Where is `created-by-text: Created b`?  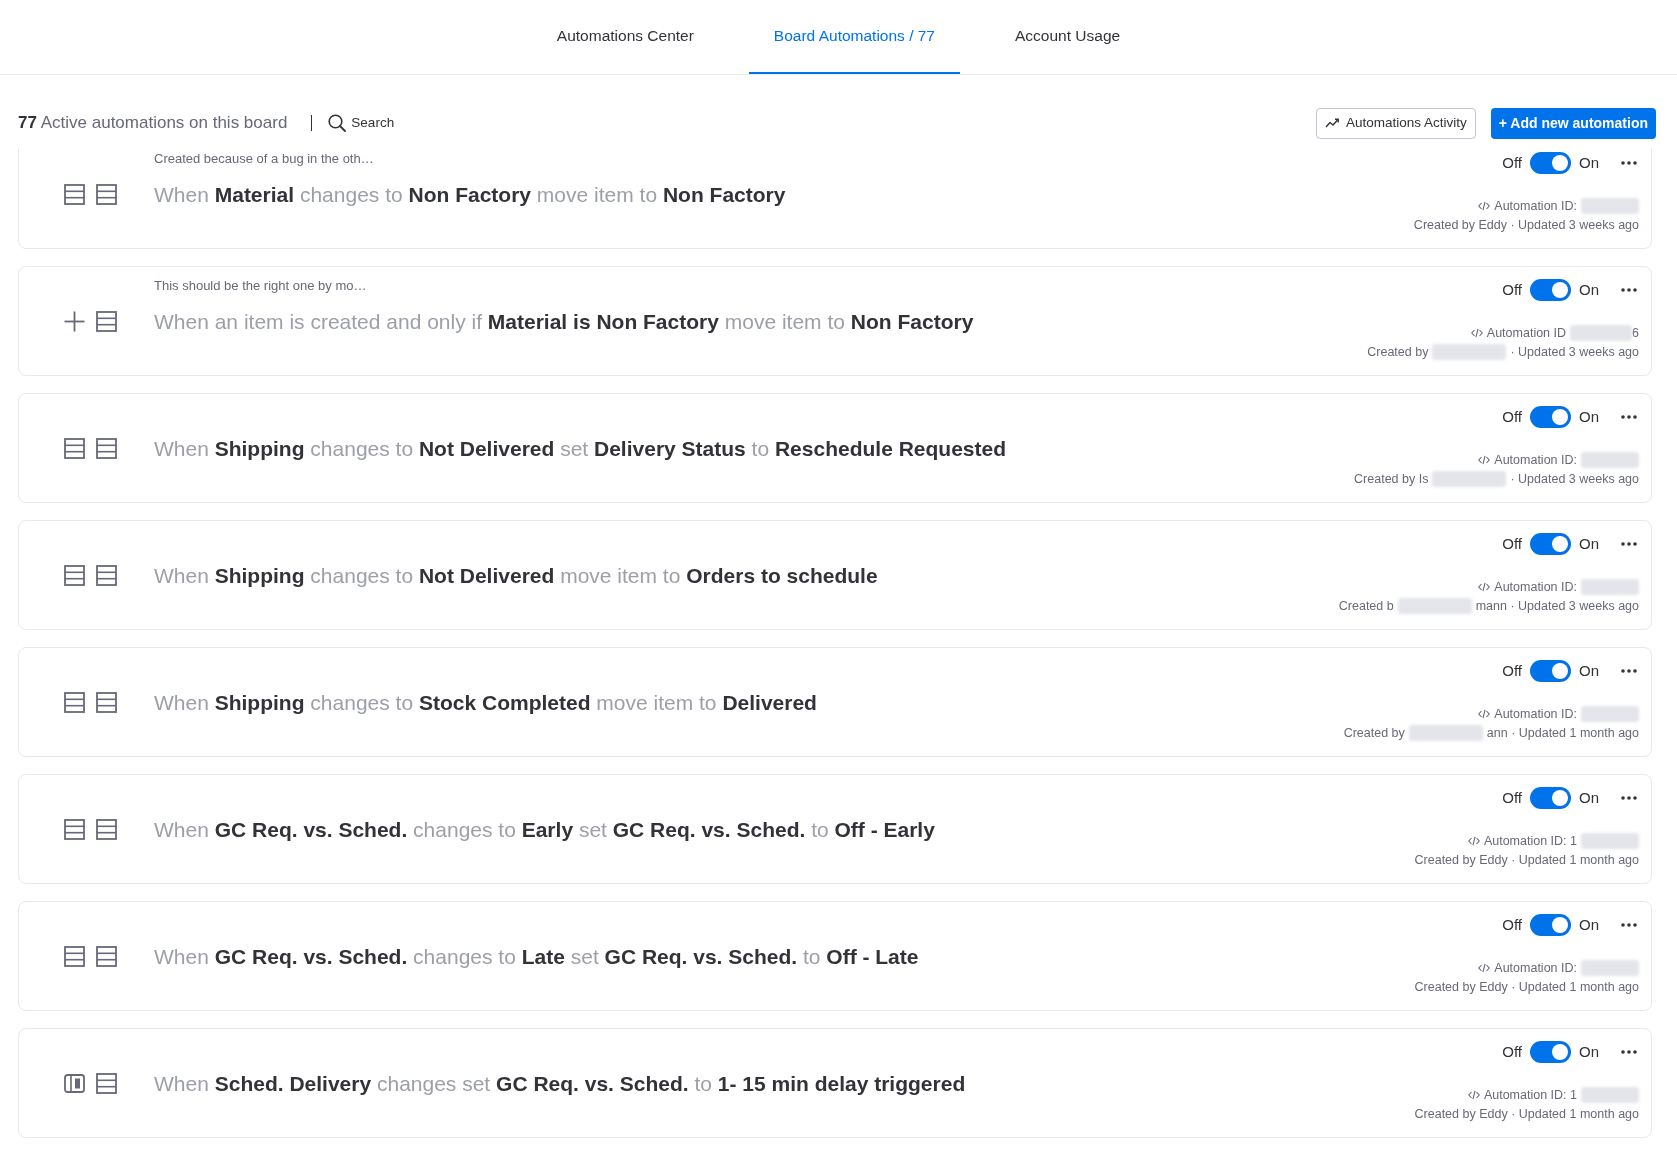
created-by-text: Created b is located at coordinates (1366, 606).